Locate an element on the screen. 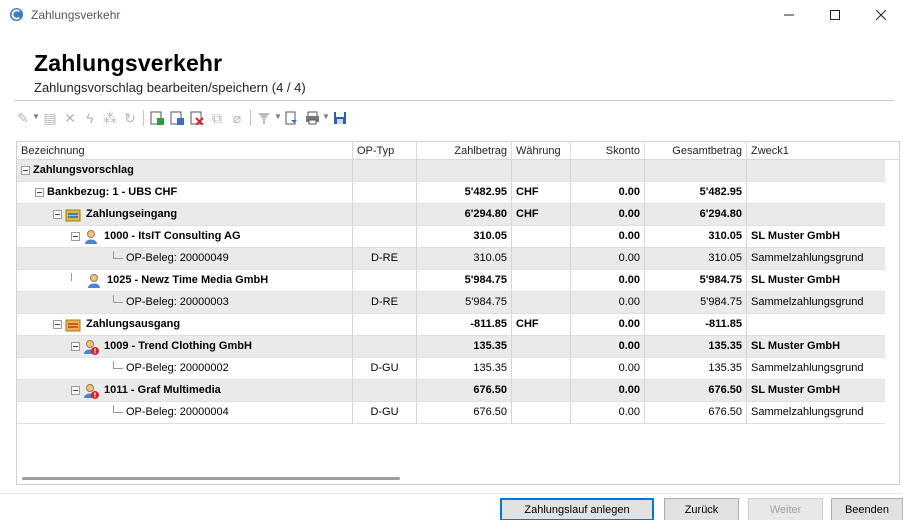 This screenshot has height=520, width=903. row-name: OP-Beleg: 20000049 is located at coordinates (177, 258).